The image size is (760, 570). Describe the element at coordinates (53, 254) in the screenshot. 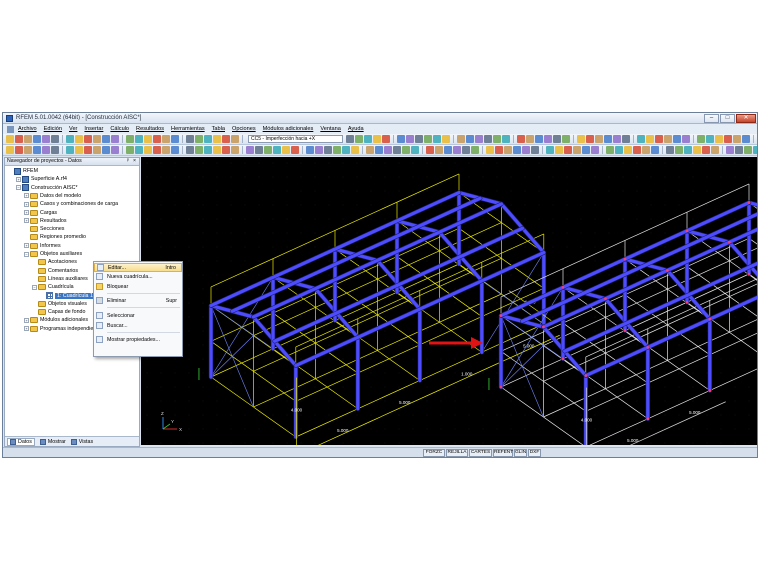

I see `tree-item: − Objetos auxiliares` at that location.